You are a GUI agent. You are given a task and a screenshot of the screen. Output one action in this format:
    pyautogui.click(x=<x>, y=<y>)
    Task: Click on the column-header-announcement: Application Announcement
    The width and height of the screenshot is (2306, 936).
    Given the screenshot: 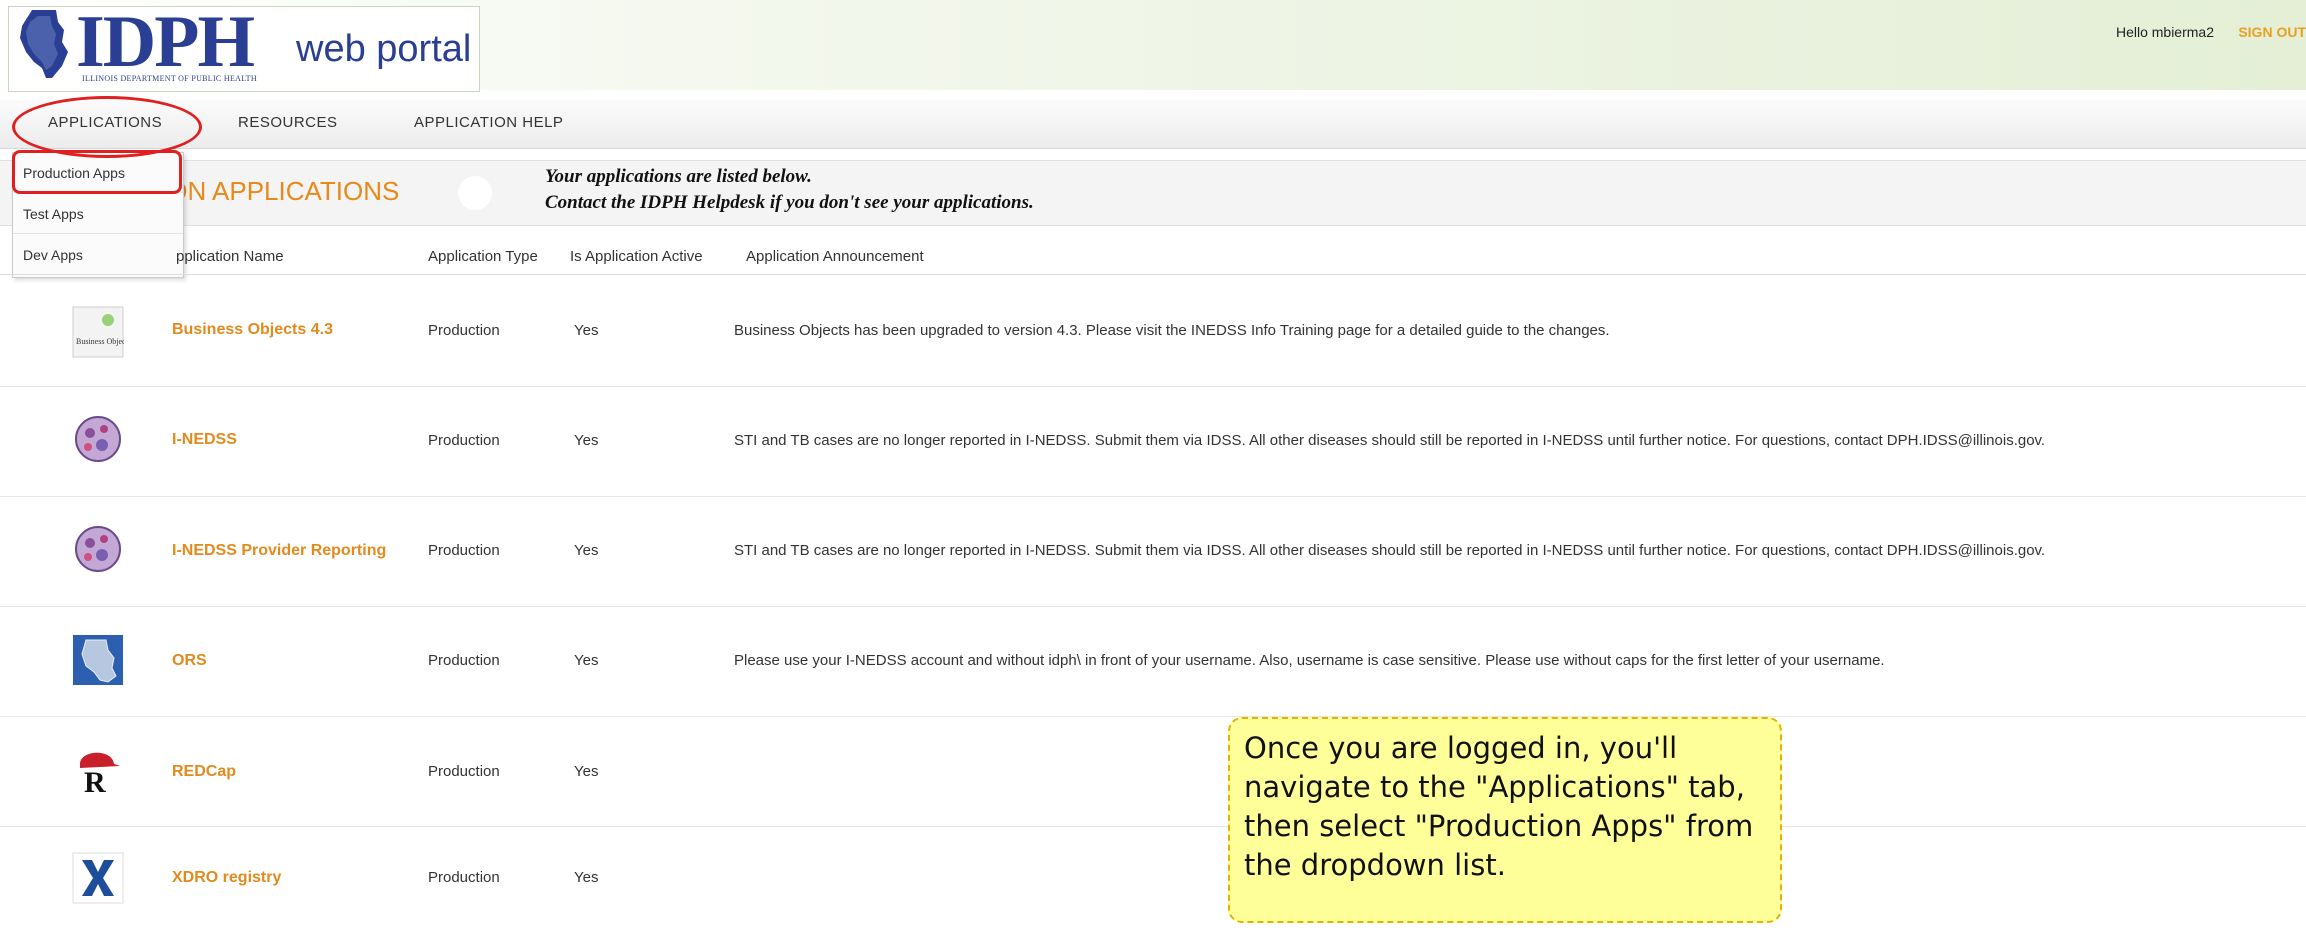 What is the action you would take?
    pyautogui.click(x=835, y=256)
    